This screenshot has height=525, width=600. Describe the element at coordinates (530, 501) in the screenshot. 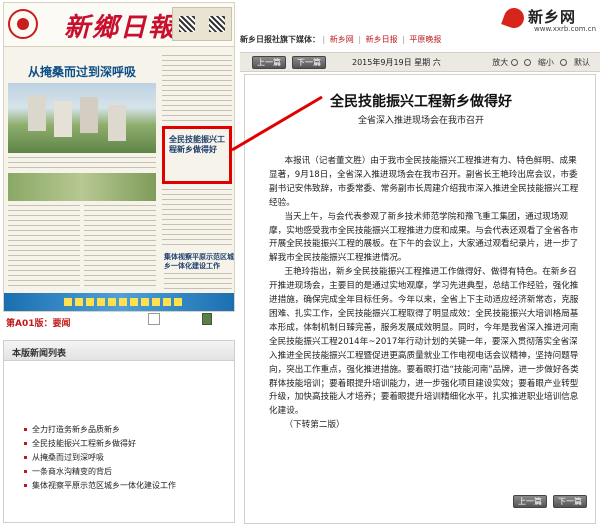

I see `prev-article-button-bottom: 上一篇` at that location.